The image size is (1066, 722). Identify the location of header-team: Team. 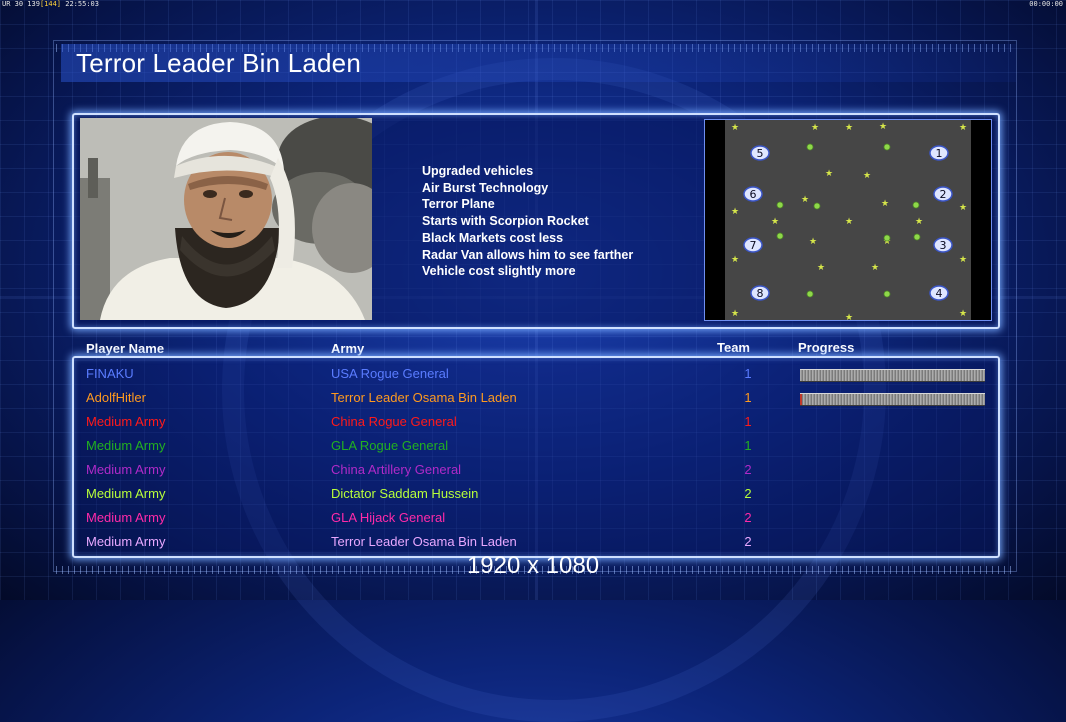
(733, 347).